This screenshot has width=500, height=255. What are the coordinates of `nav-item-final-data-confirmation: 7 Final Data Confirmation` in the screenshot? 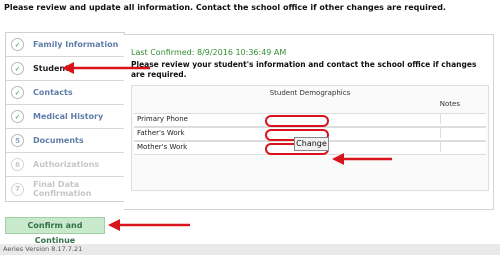 It's located at (65, 189).